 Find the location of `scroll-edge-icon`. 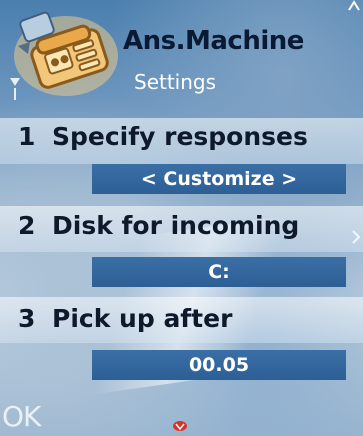

scroll-edge-icon is located at coordinates (356, 237).